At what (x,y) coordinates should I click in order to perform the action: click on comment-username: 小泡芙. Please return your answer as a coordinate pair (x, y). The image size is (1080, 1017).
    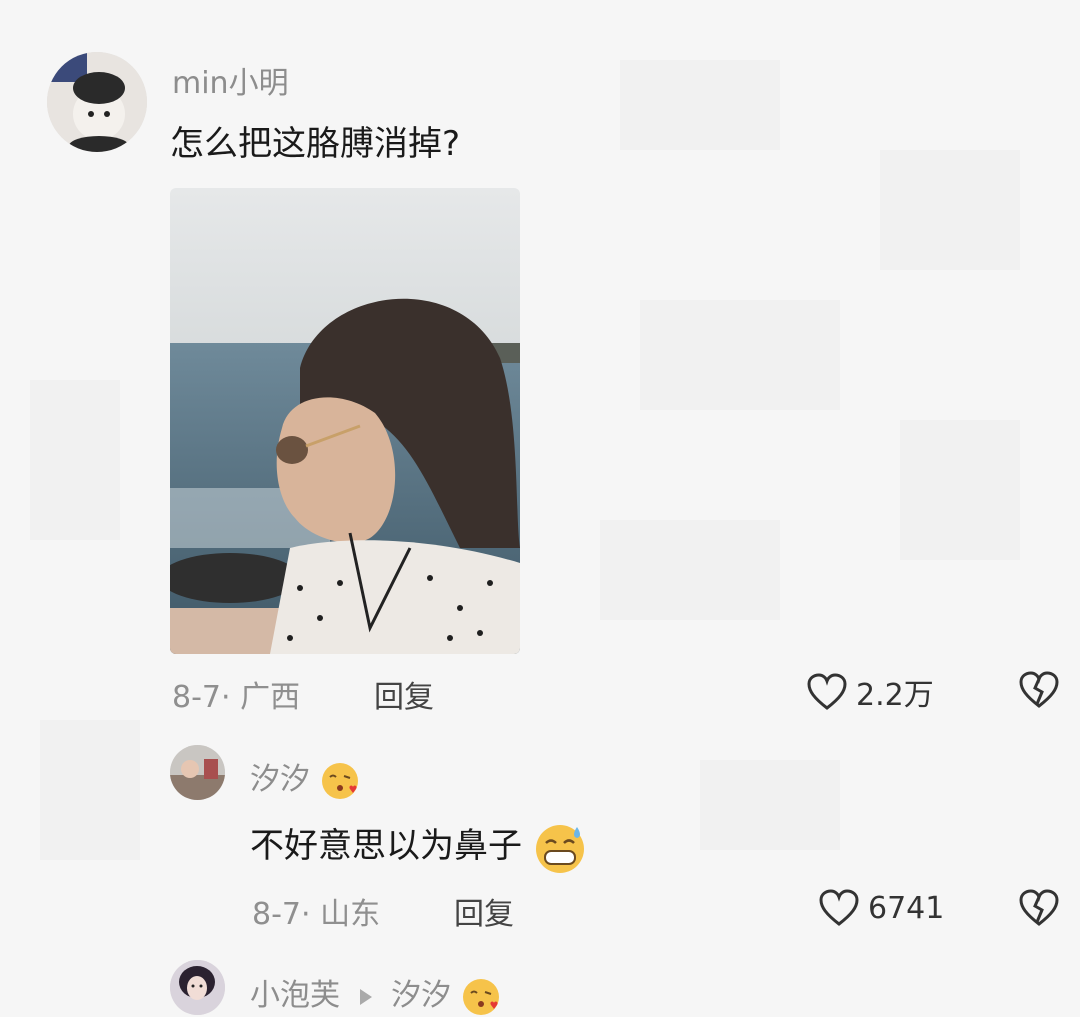
    Looking at the image, I should click on (295, 995).